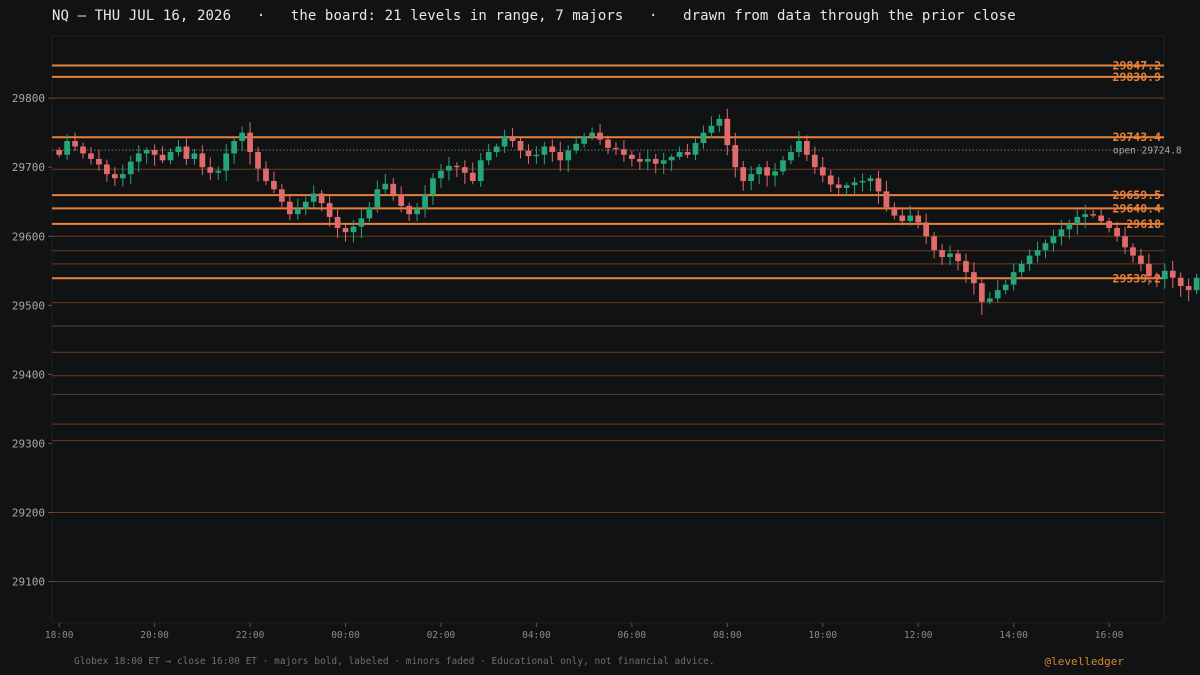  Describe the element at coordinates (345, 635) in the screenshot. I see `x-tick-label: 00:00` at that location.